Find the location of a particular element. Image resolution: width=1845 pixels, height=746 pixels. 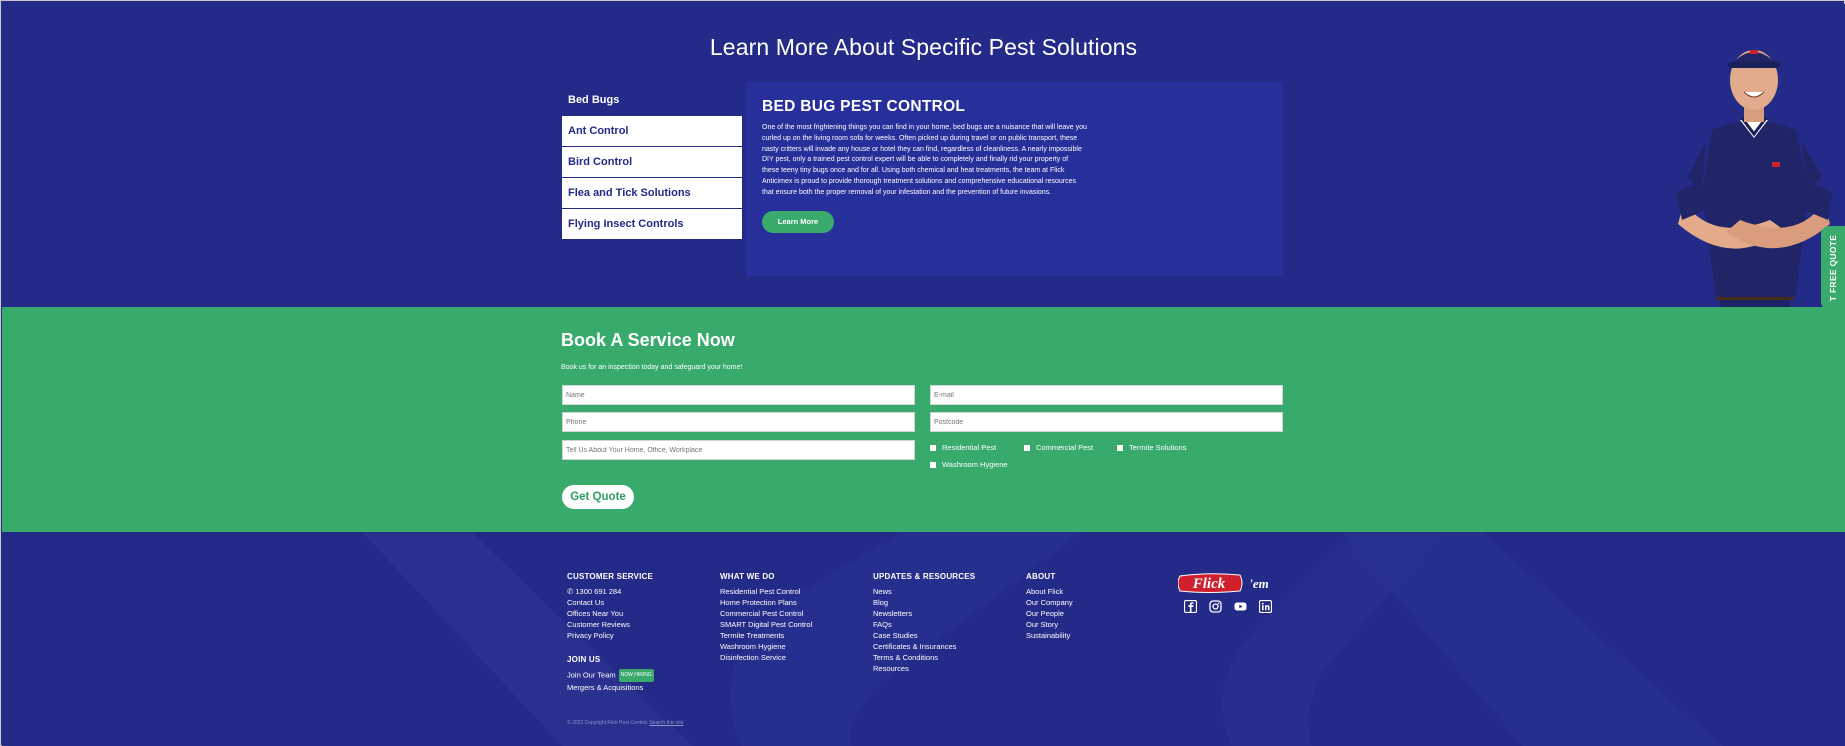

checkbox-label: Commercial Pest is located at coordinates (1065, 447).